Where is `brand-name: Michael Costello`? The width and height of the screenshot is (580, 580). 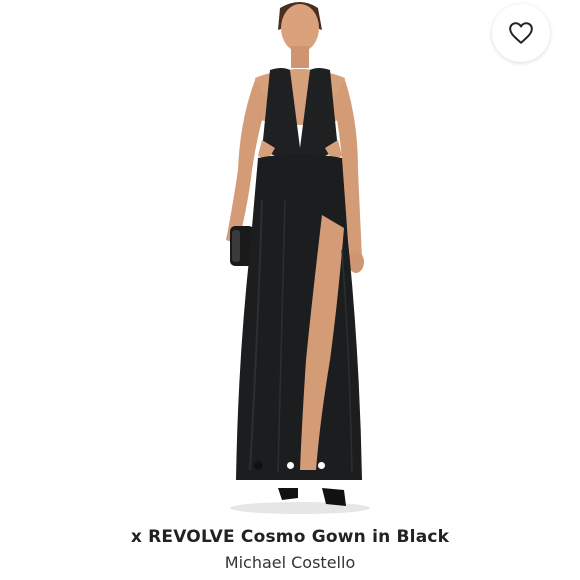
brand-name: Michael Costello is located at coordinates (290, 562).